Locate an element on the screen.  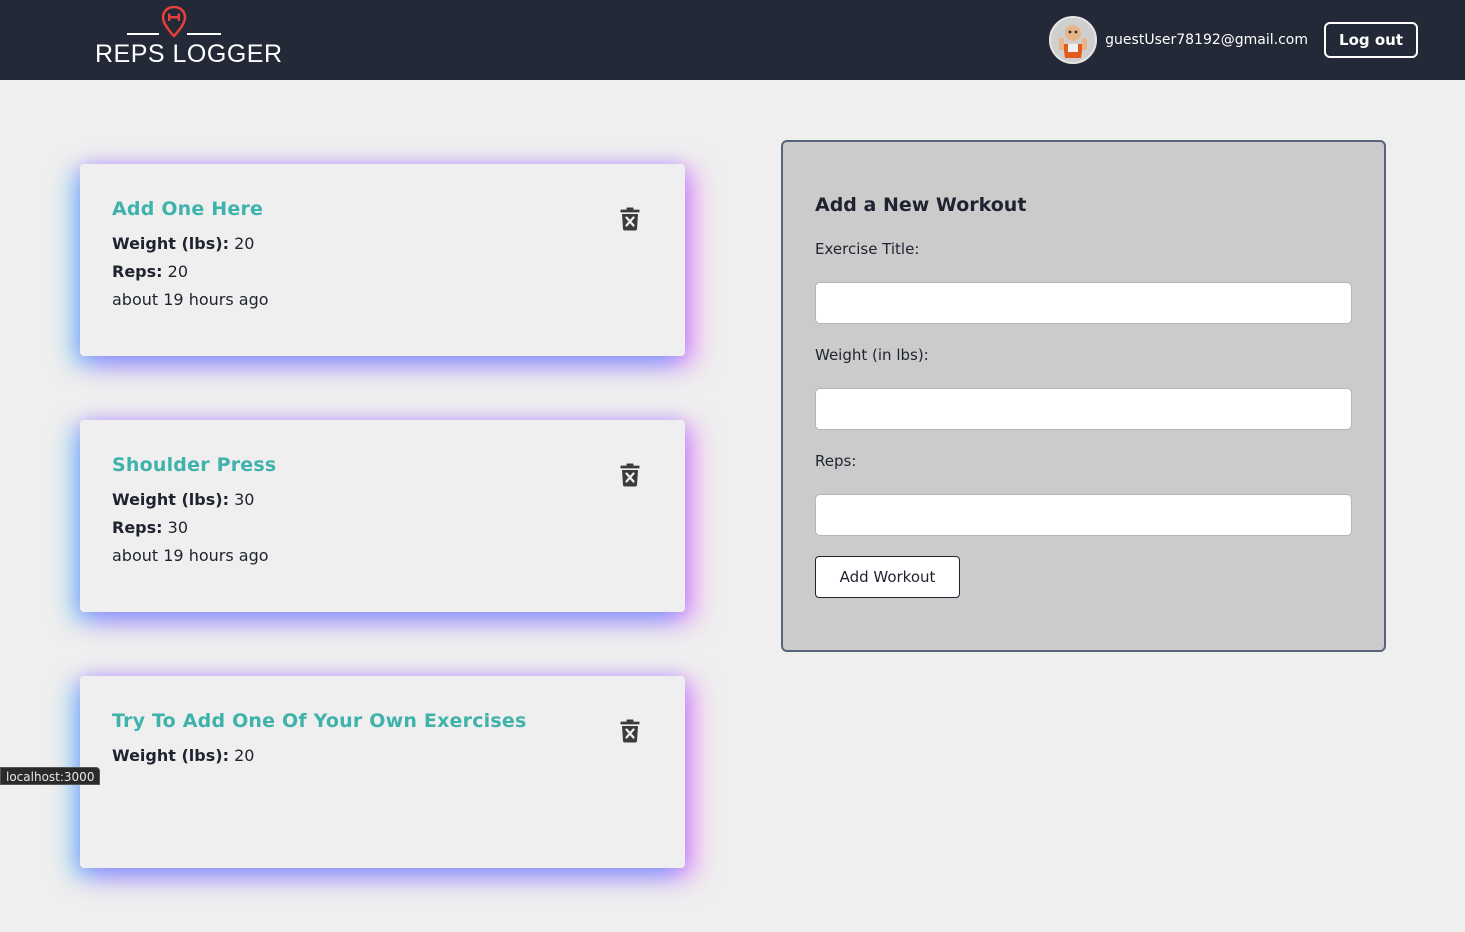
logo-divider-left is located at coordinates (143, 34).